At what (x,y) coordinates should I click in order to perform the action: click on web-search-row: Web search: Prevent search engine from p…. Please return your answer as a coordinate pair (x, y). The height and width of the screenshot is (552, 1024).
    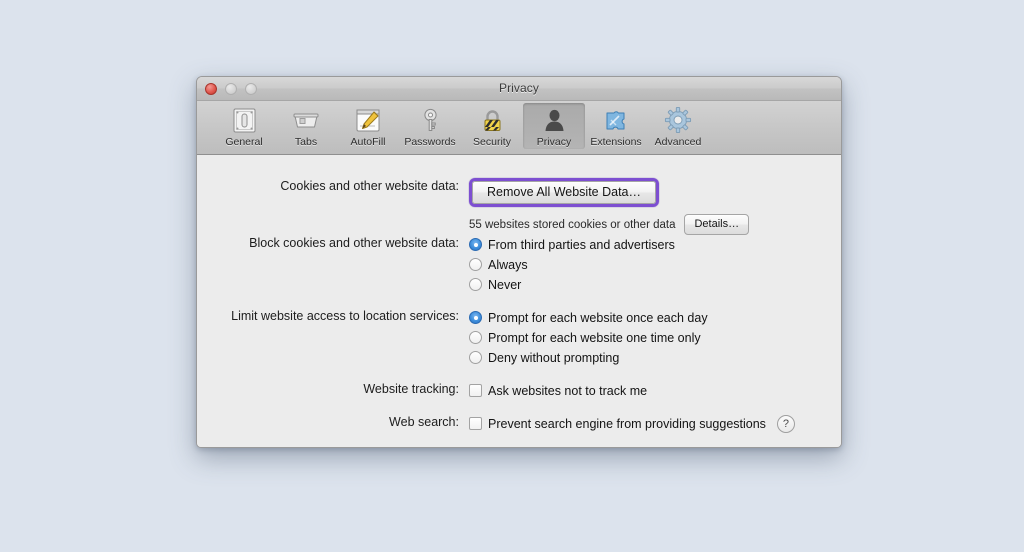
    Looking at the image, I should click on (501, 424).